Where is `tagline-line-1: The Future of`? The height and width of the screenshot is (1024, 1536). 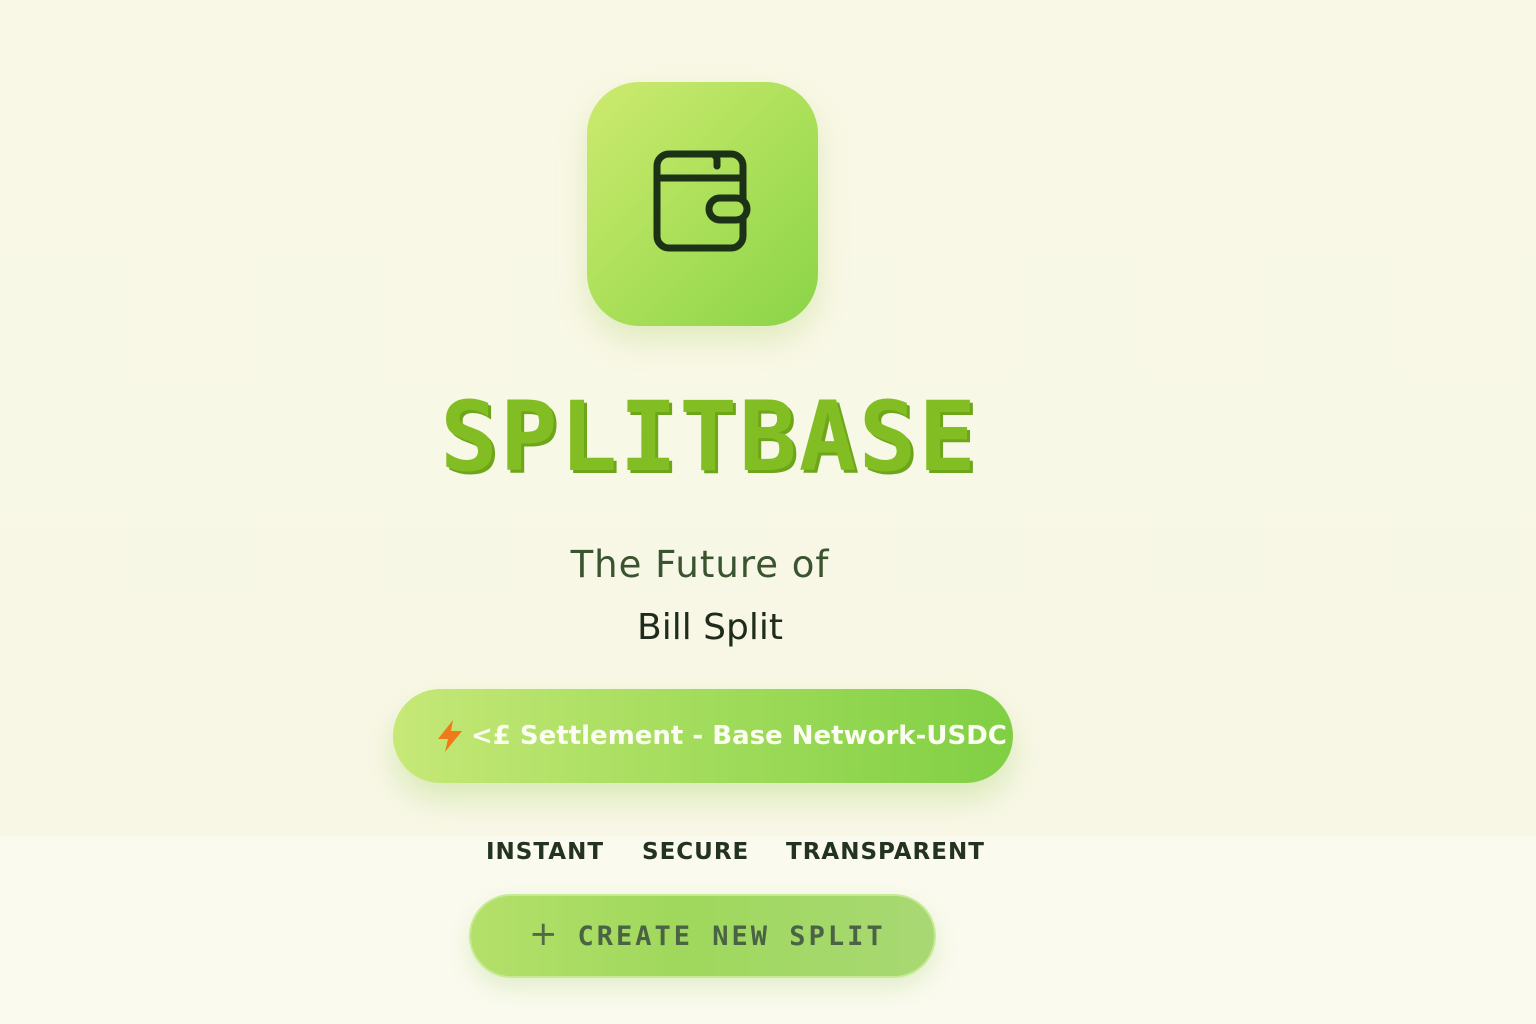 tagline-line-1: The Future of is located at coordinates (700, 564).